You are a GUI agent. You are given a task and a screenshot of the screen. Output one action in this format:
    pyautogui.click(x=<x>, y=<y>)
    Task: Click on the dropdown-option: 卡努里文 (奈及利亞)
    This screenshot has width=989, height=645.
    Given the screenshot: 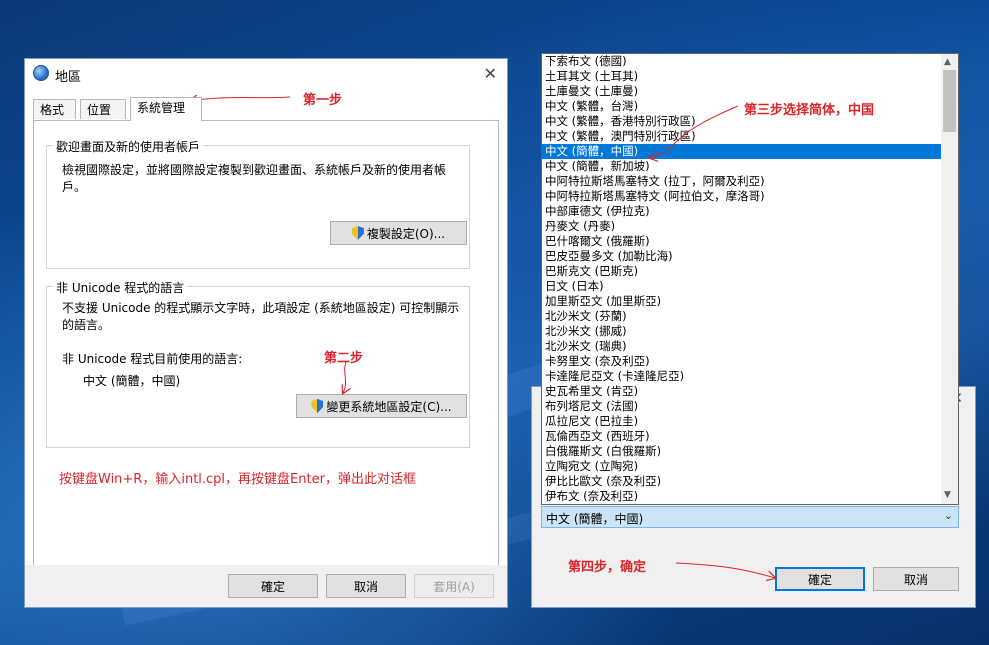 What is the action you would take?
    pyautogui.click(x=742, y=361)
    